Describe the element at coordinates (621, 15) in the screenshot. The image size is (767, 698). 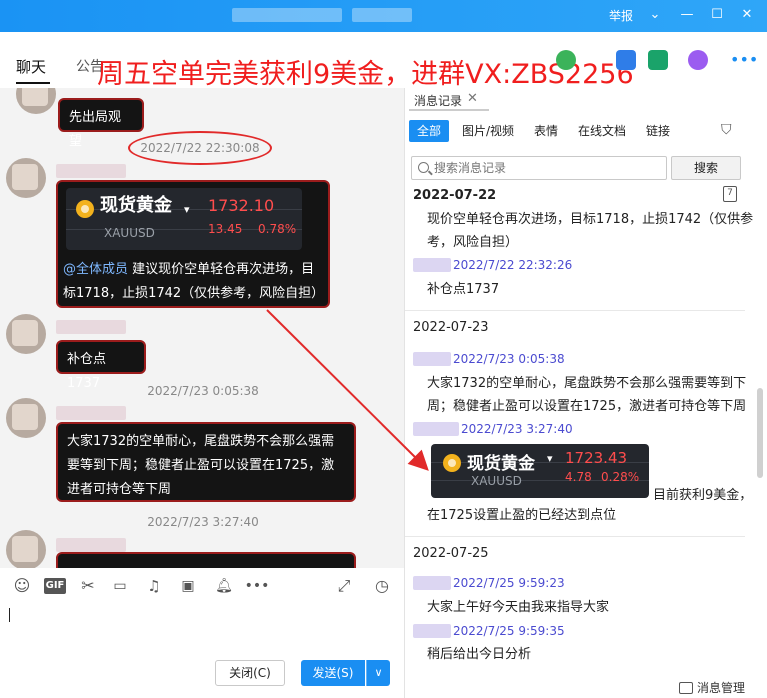
I see `report-button: 举报` at that location.